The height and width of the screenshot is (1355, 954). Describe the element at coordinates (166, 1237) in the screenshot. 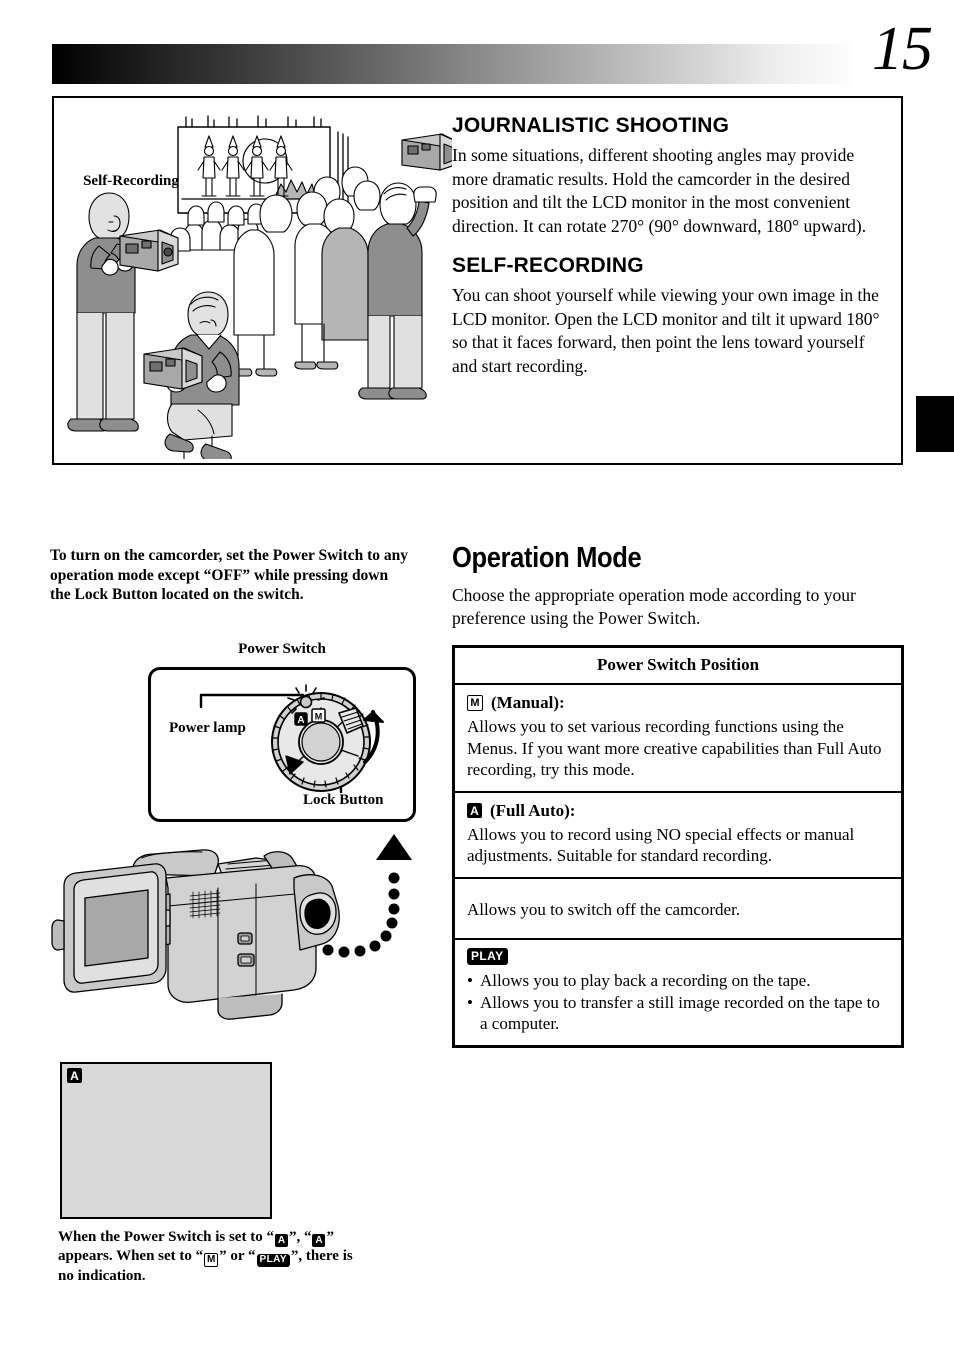

I see `note-part-1: When the Power Switch is set to “` at that location.